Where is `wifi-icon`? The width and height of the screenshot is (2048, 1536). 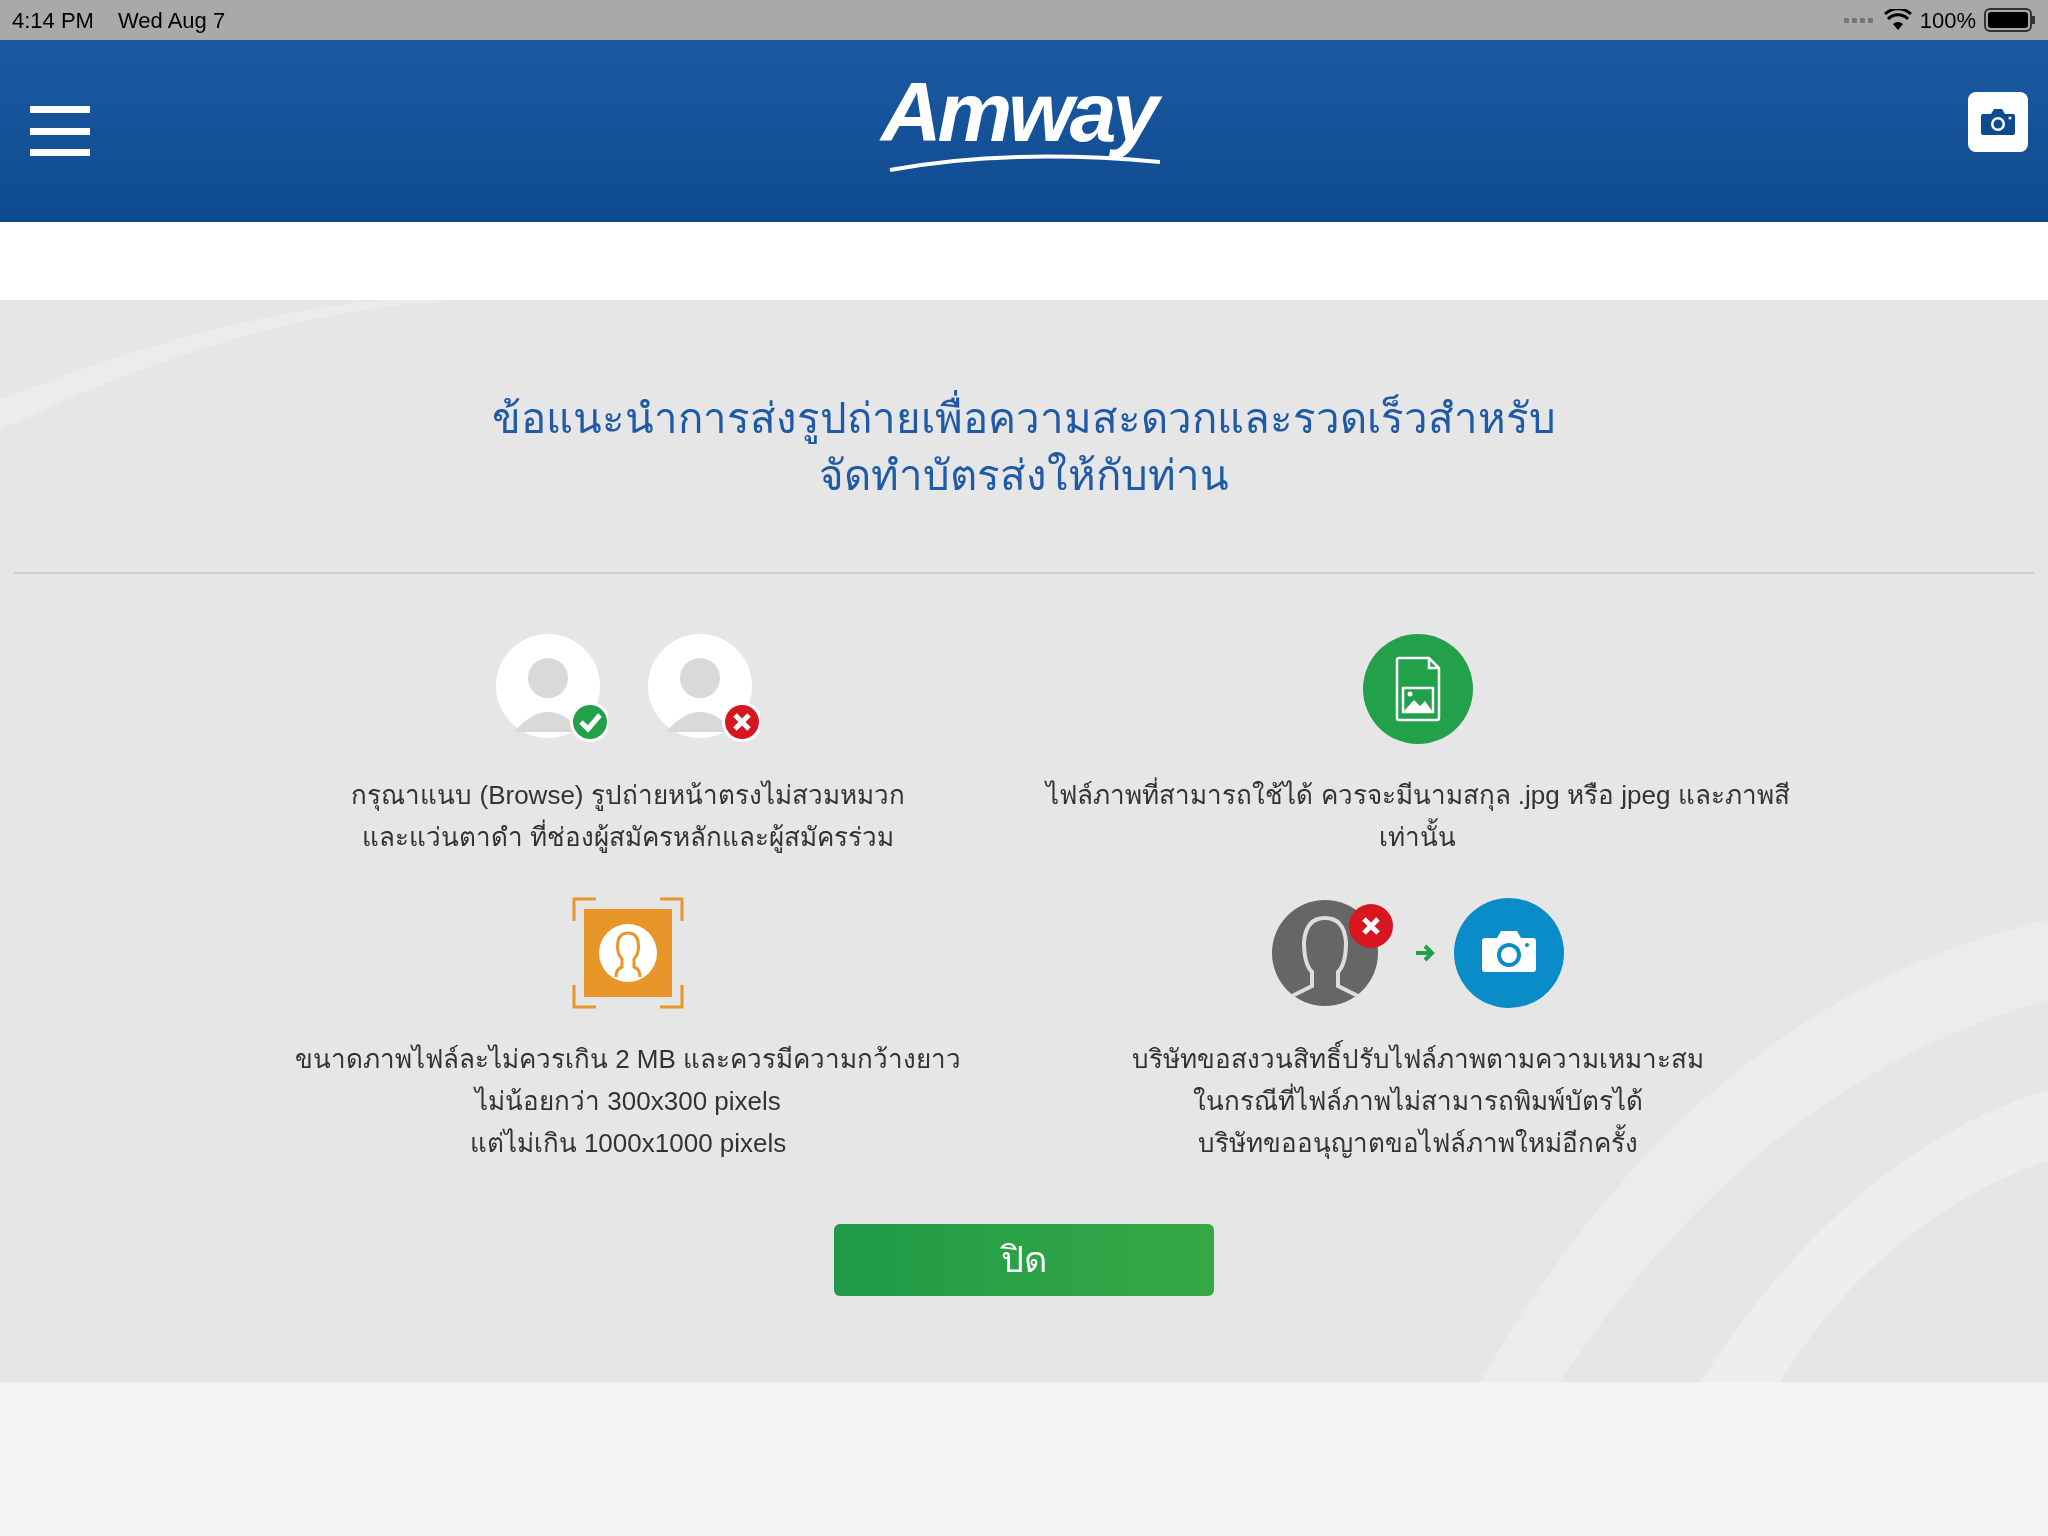
wifi-icon is located at coordinates (1897, 20).